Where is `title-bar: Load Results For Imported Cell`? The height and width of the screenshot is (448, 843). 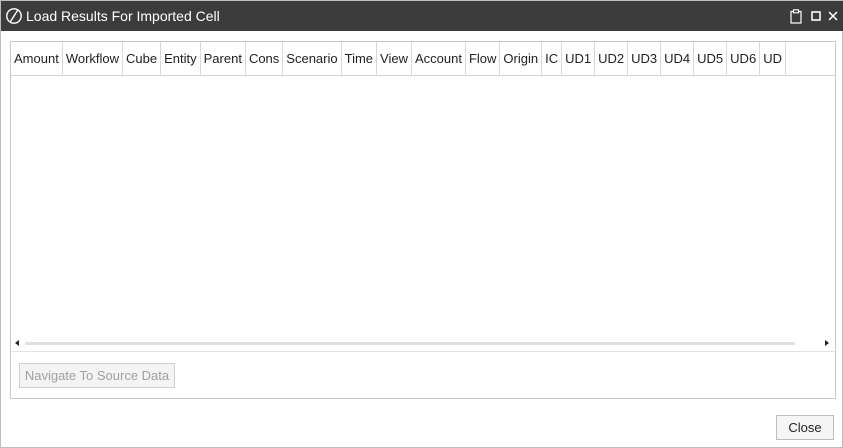 title-bar: Load Results For Imported Cell is located at coordinates (422, 16).